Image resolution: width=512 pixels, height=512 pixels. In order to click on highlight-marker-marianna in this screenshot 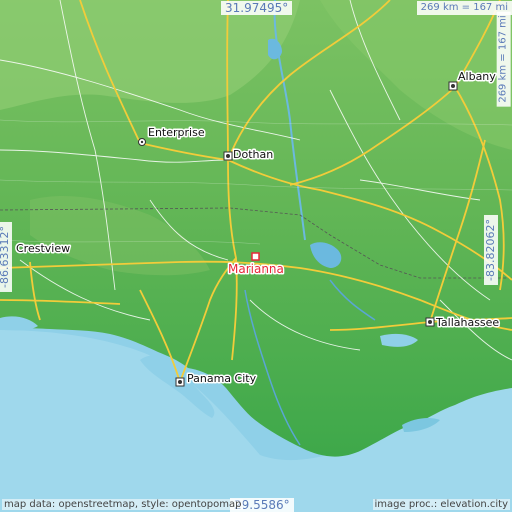, I will do `click(255, 256)`.